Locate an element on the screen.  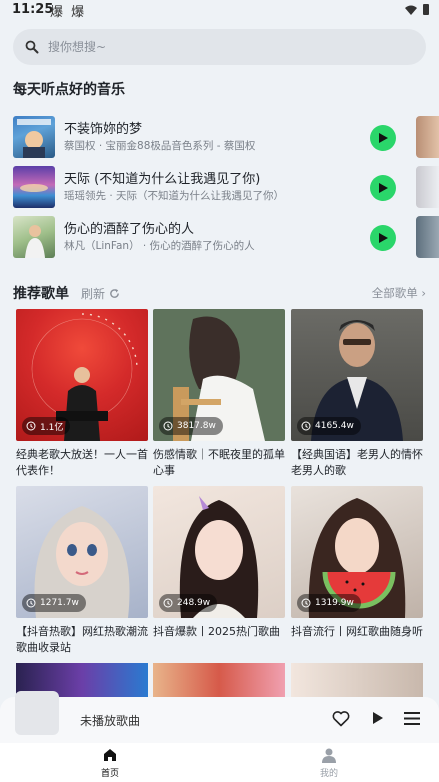
mini-player: 未播放歌曲 is located at coordinates (219, 717).